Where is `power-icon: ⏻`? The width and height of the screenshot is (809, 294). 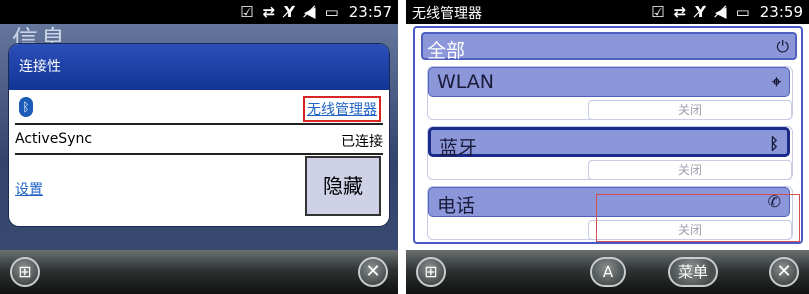 power-icon: ⏻ is located at coordinates (782, 46).